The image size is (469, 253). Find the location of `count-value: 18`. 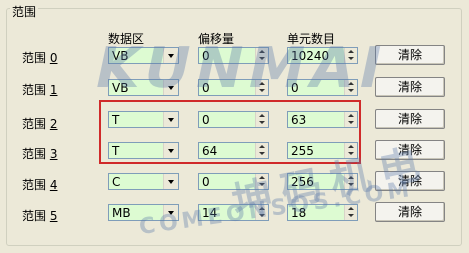

count-value: 18 is located at coordinates (299, 213).